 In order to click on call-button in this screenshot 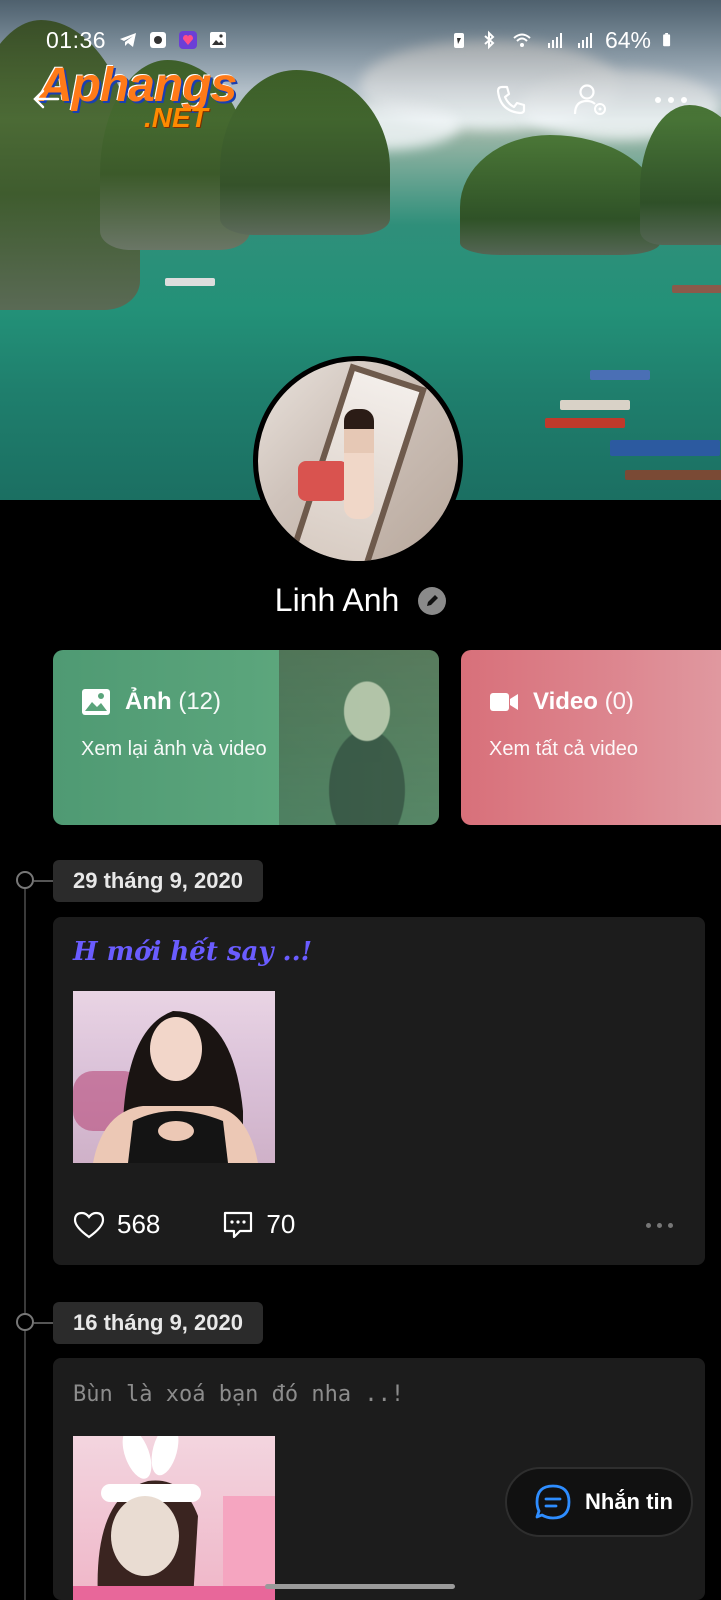, I will do `click(511, 100)`.